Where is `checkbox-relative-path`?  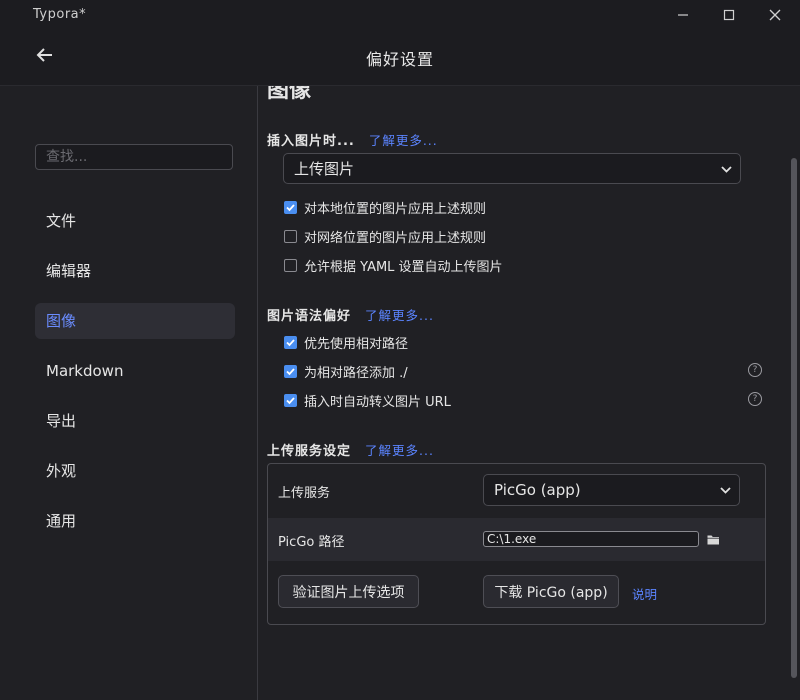
checkbox-relative-path is located at coordinates (290, 342).